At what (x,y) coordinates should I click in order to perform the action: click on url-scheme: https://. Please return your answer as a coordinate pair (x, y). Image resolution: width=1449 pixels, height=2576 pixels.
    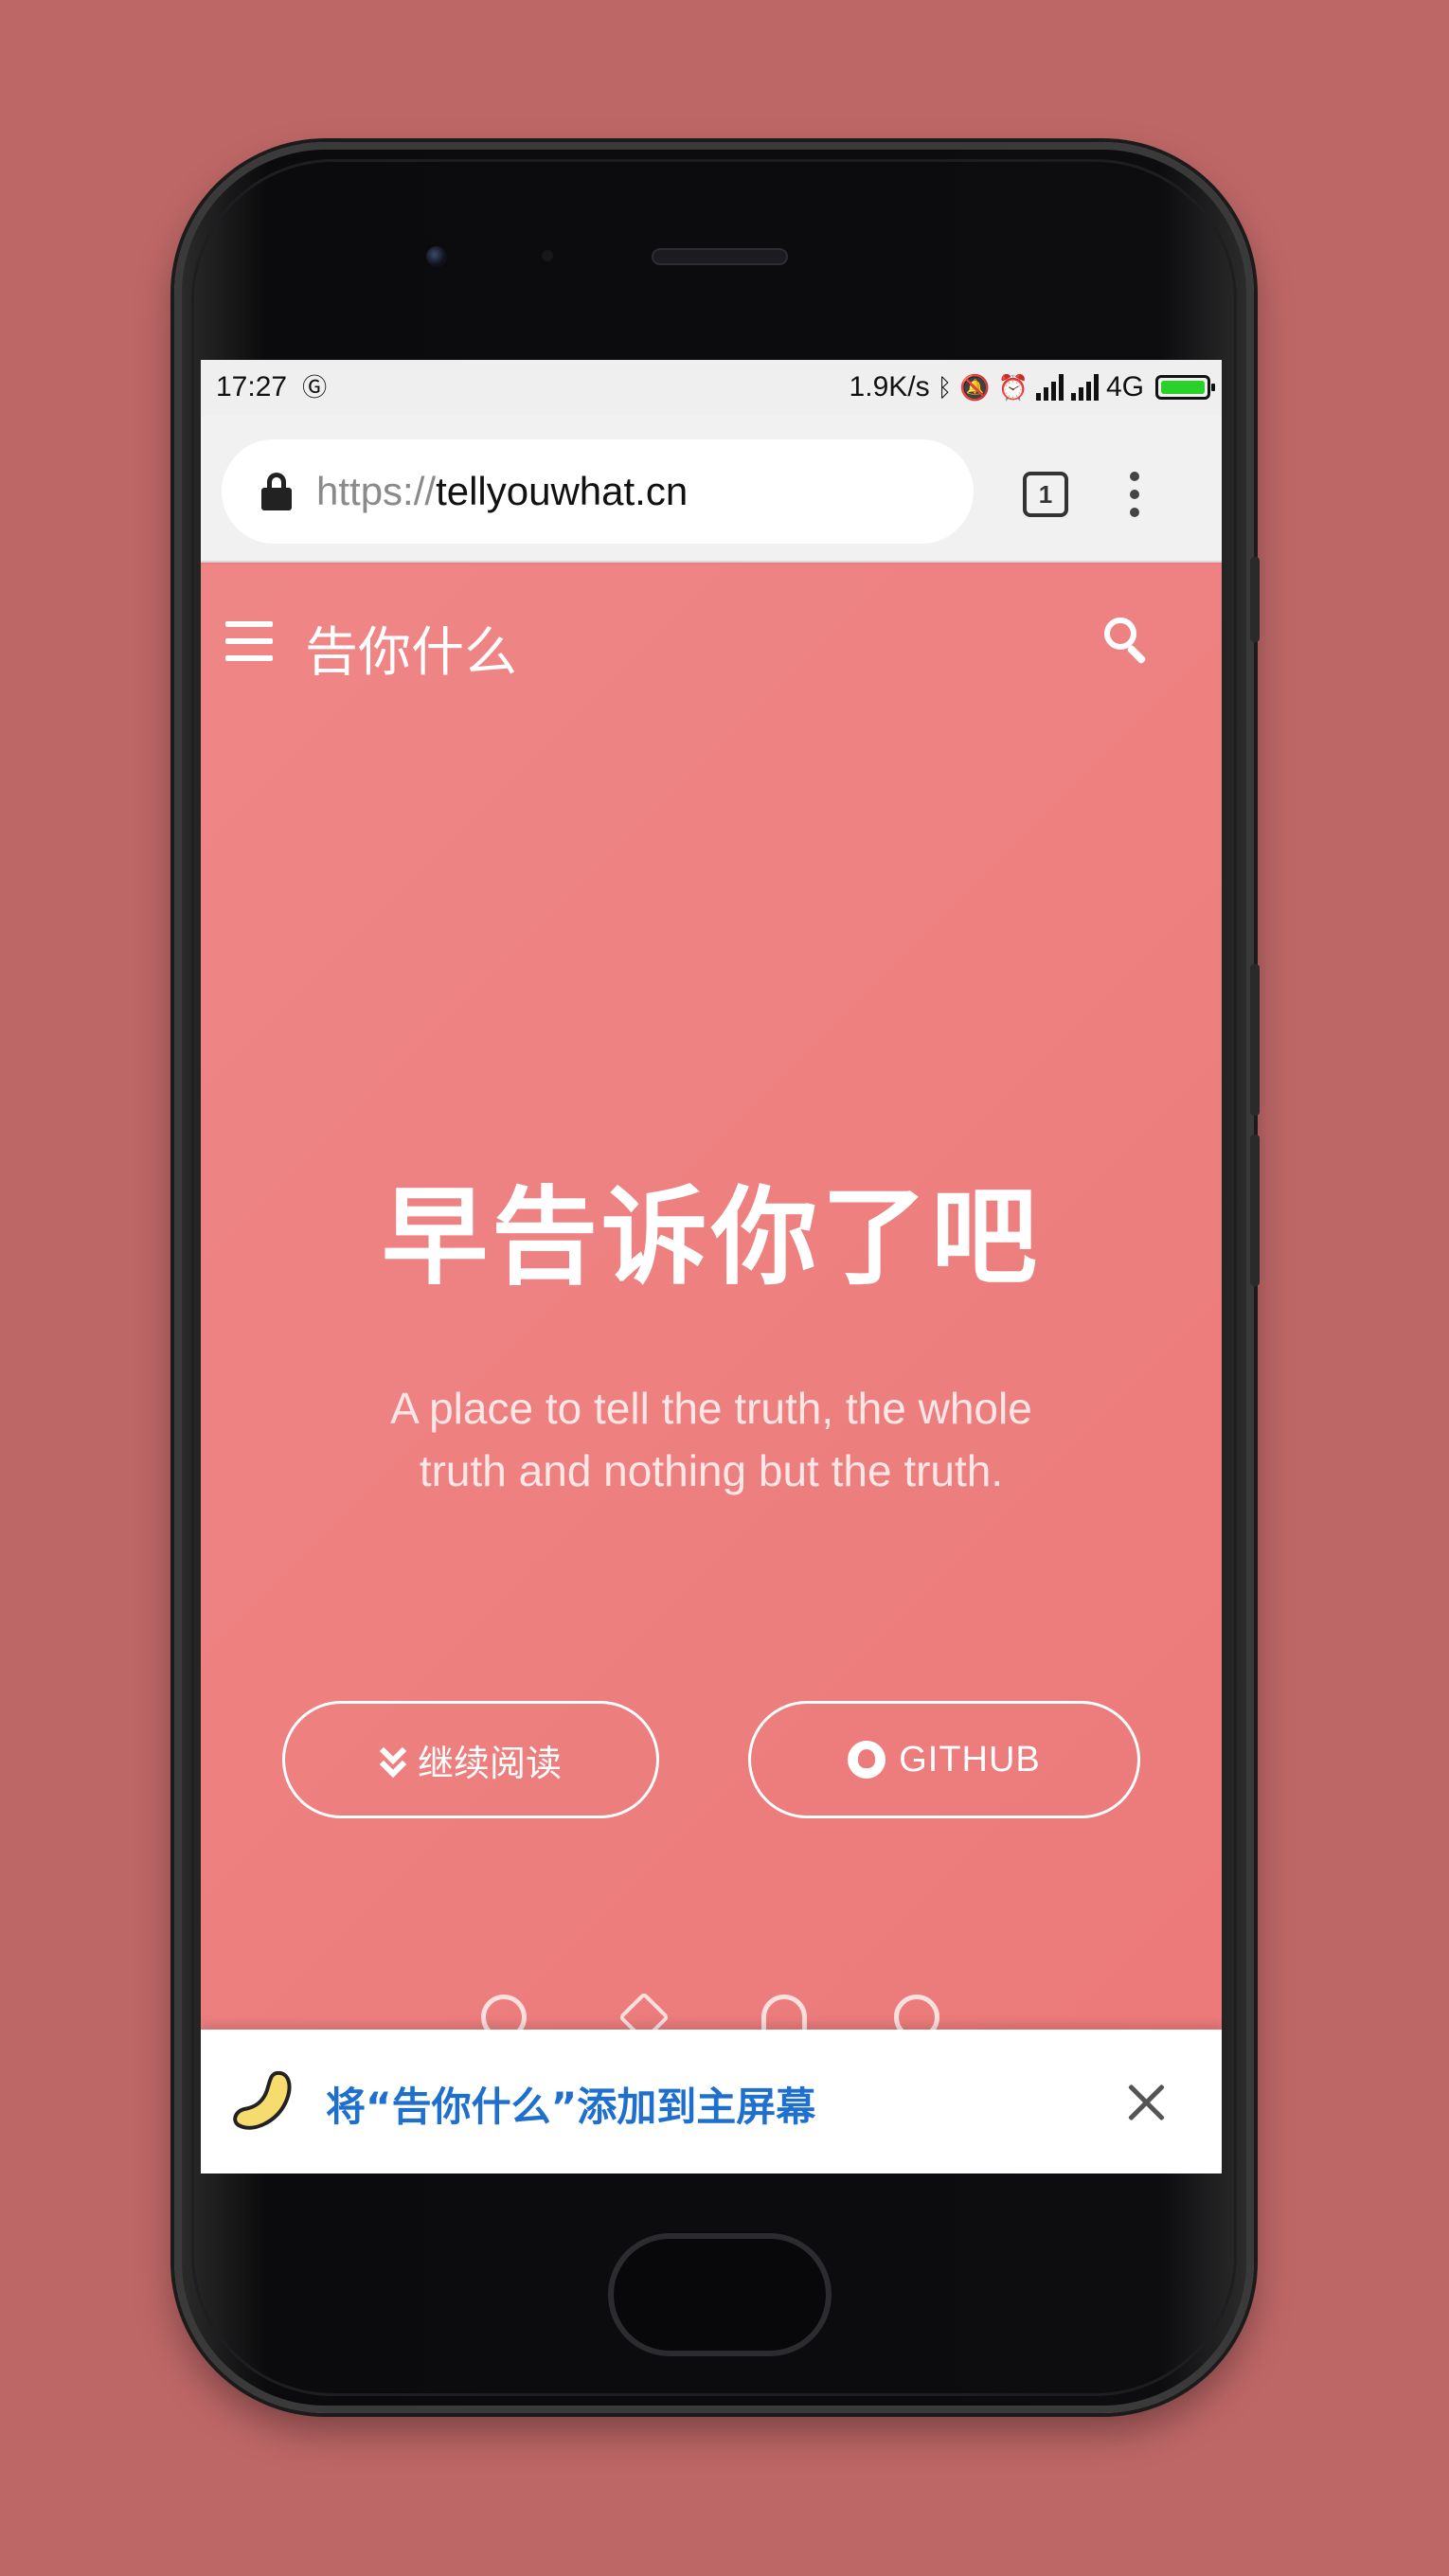
    Looking at the image, I should click on (376, 491).